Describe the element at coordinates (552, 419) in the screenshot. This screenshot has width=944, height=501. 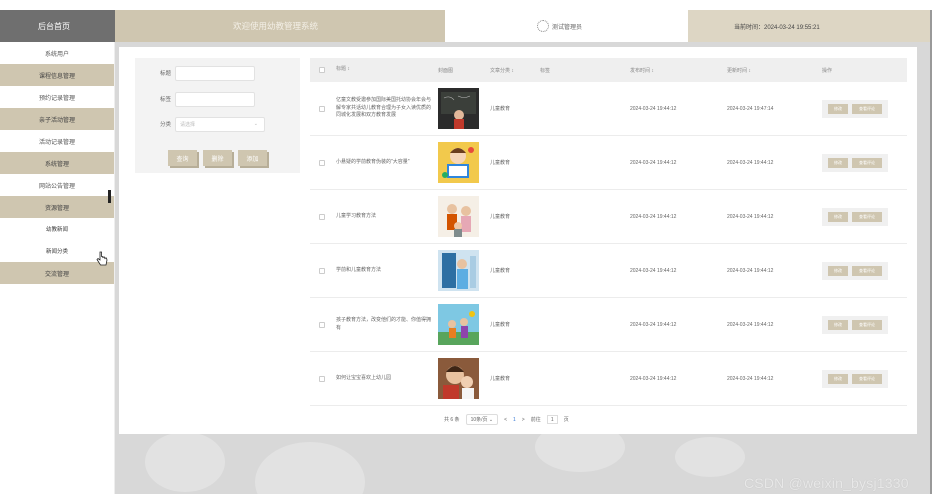
I see `goto-input: 1` at that location.